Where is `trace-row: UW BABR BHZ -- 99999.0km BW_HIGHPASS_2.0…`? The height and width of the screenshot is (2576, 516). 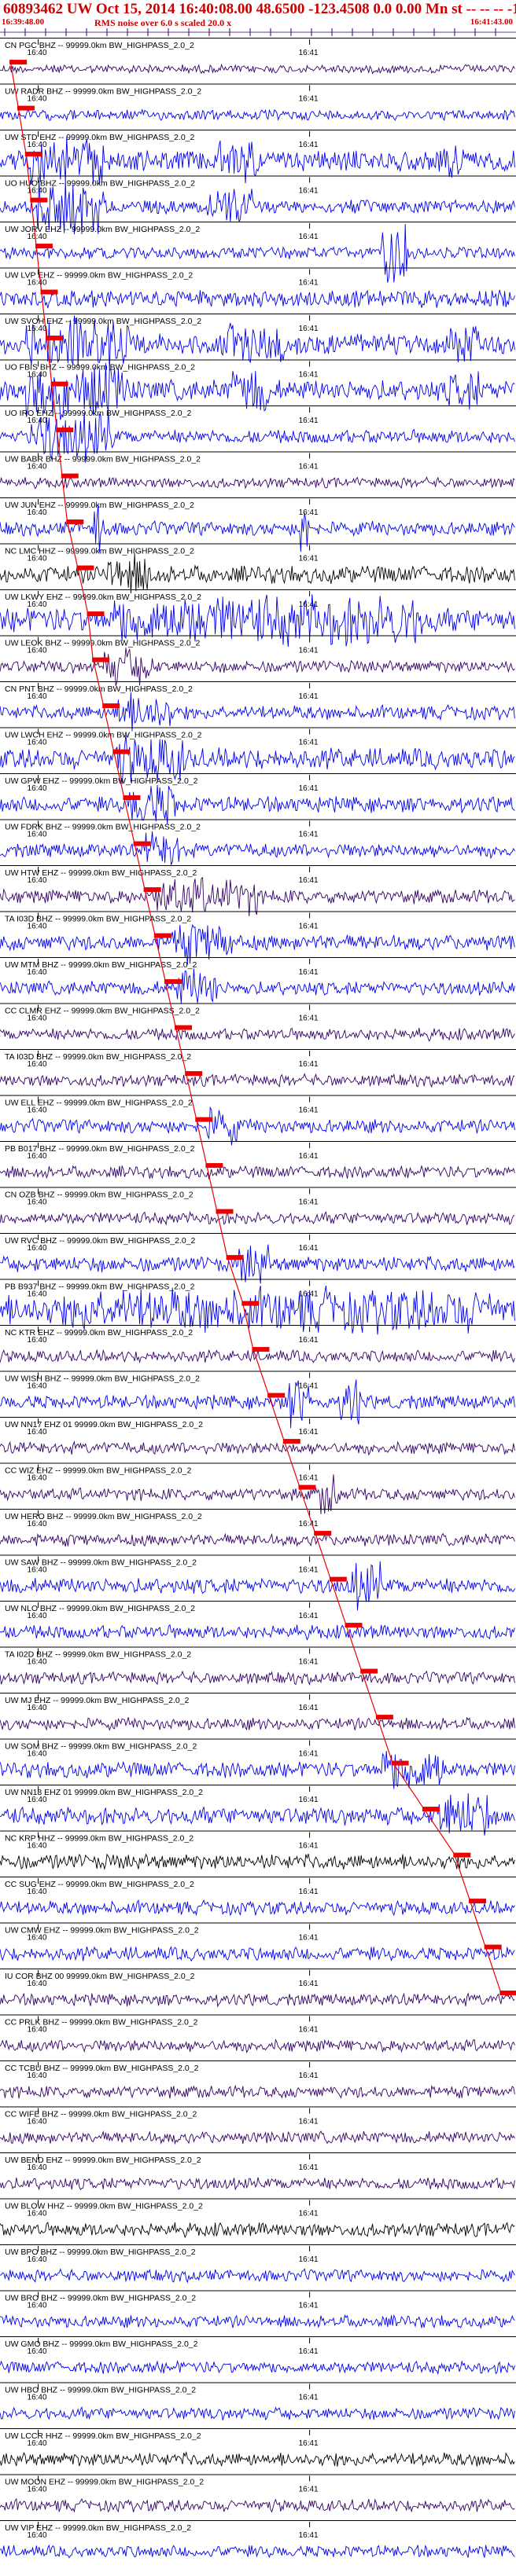 trace-row: UW BABR BHZ -- 99999.0km BW_HIGHPASS_2.0… is located at coordinates (258, 470).